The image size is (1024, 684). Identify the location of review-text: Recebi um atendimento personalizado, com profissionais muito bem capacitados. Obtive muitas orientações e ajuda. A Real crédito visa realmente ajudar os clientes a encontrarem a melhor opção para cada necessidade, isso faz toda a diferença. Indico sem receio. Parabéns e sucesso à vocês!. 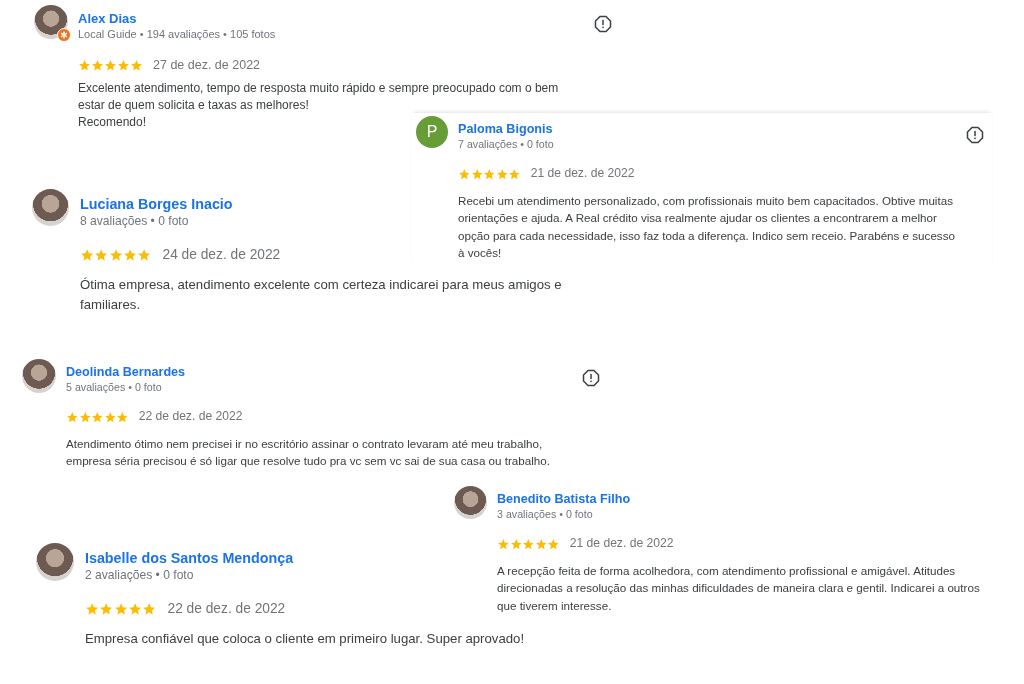
(707, 226).